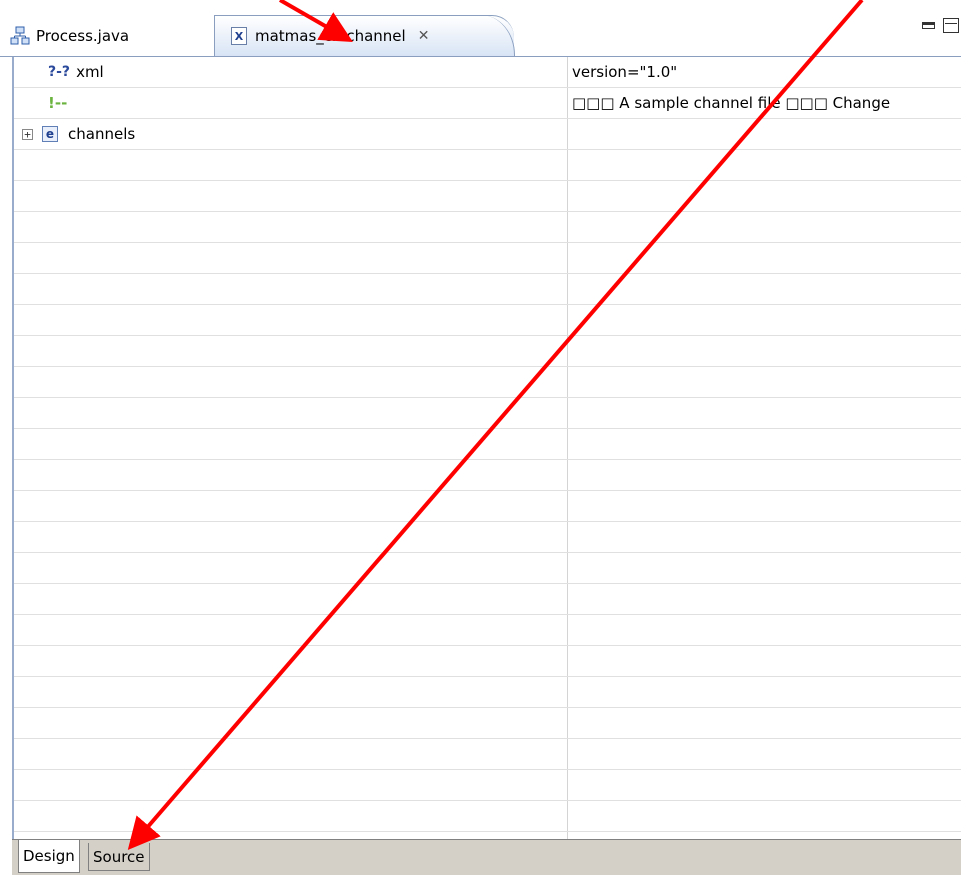 The width and height of the screenshot is (961, 875). I want to click on tab-process-java: Process.java, so click(107, 35).